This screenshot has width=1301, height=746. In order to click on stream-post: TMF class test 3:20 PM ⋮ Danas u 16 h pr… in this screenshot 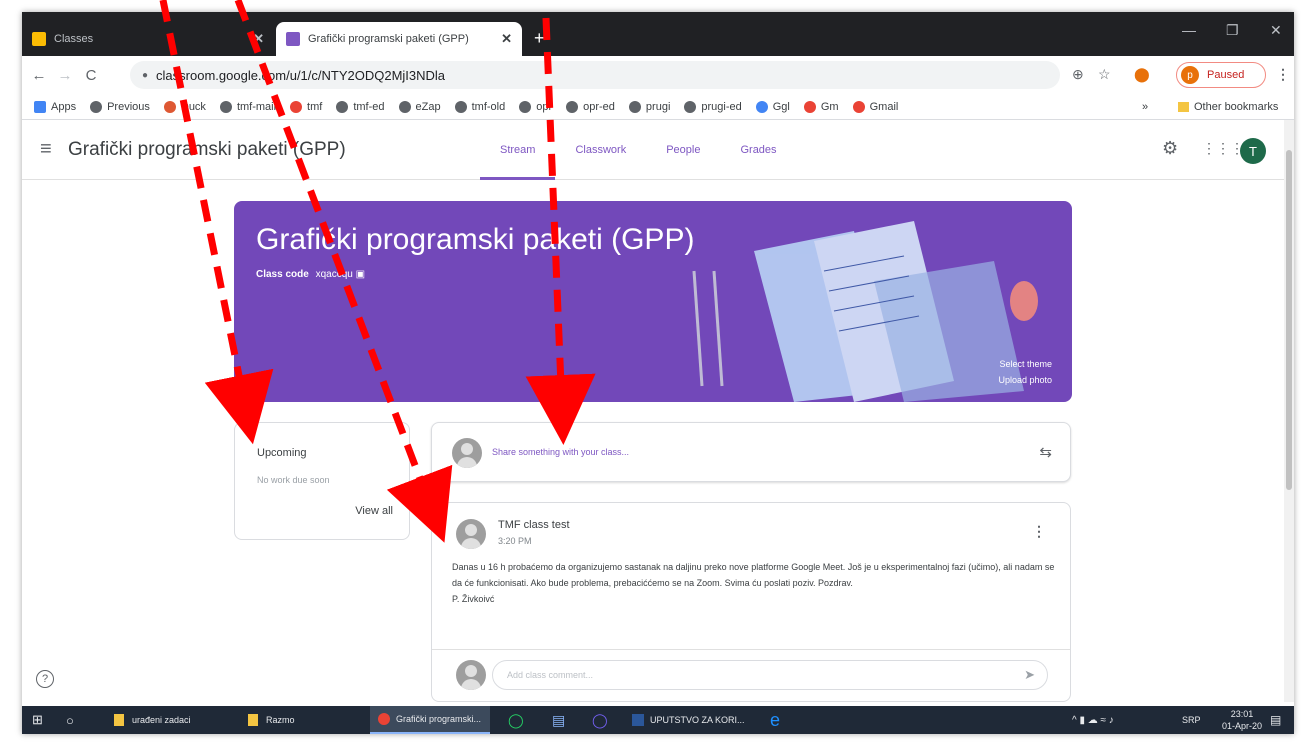, I will do `click(751, 602)`.